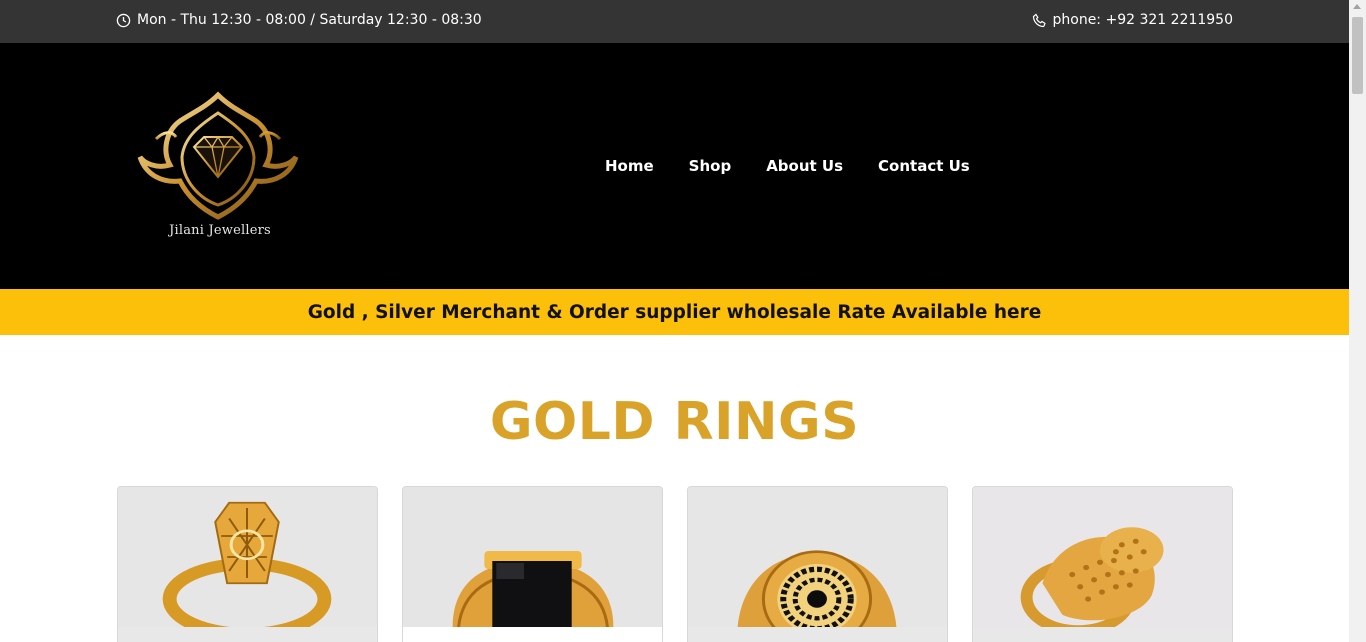 The width and height of the screenshot is (1366, 642). I want to click on contact-phone: phone: +92 321 2211950, so click(1133, 20).